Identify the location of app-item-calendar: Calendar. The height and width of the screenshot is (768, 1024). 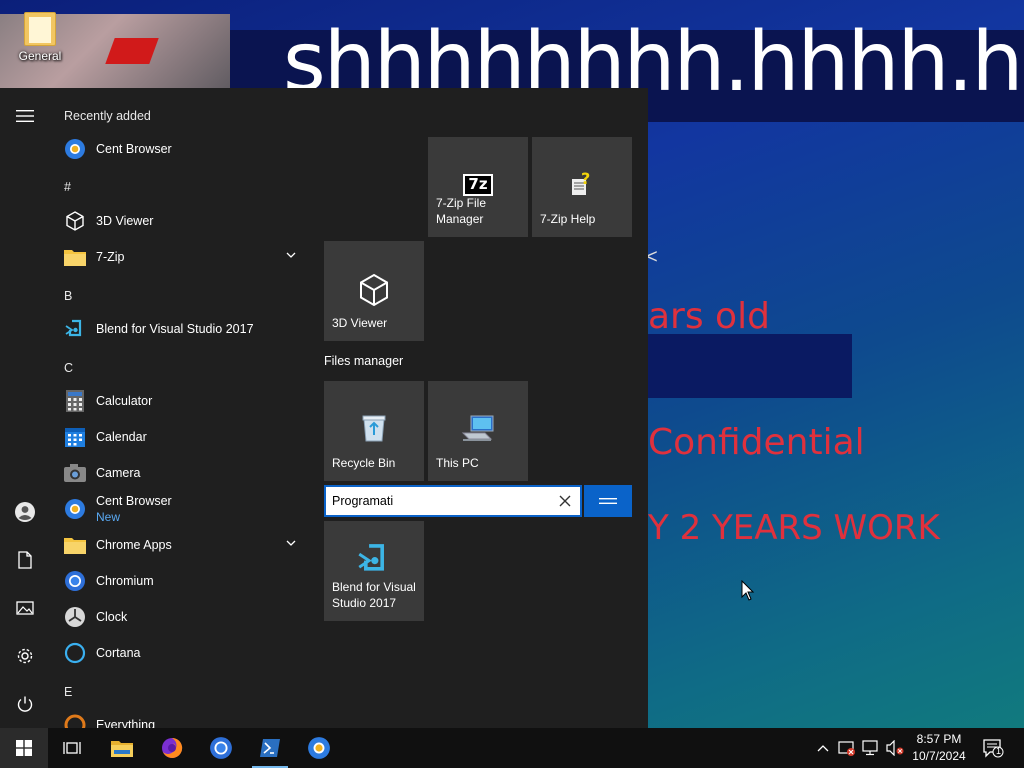
(180, 437).